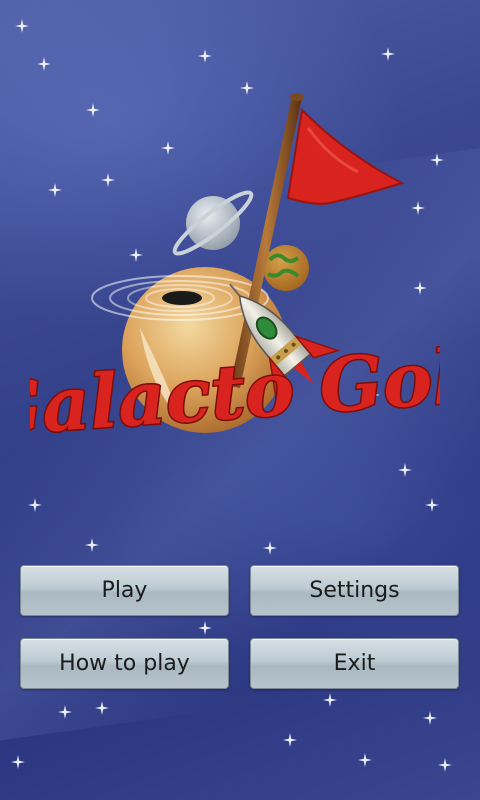 The height and width of the screenshot is (800, 480). I want to click on exit-button: Exit, so click(354, 663).